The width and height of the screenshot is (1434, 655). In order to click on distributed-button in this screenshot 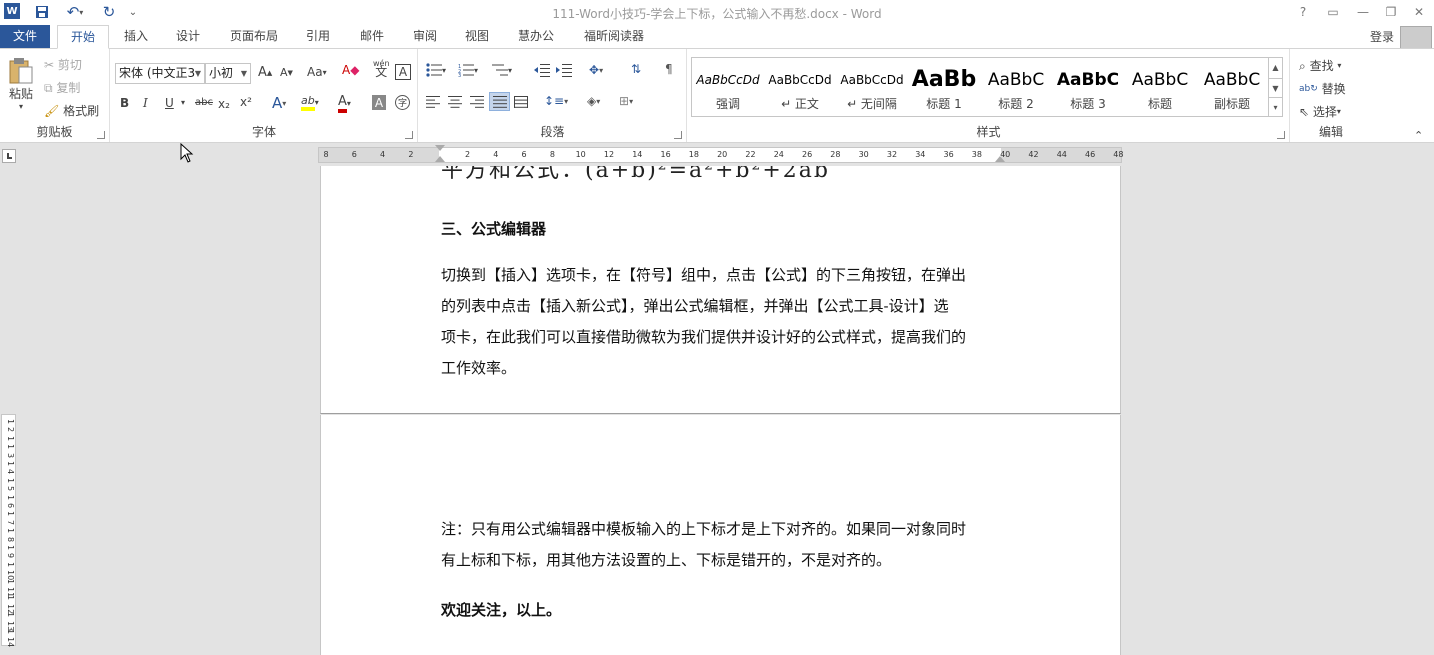, I will do `click(521, 102)`.